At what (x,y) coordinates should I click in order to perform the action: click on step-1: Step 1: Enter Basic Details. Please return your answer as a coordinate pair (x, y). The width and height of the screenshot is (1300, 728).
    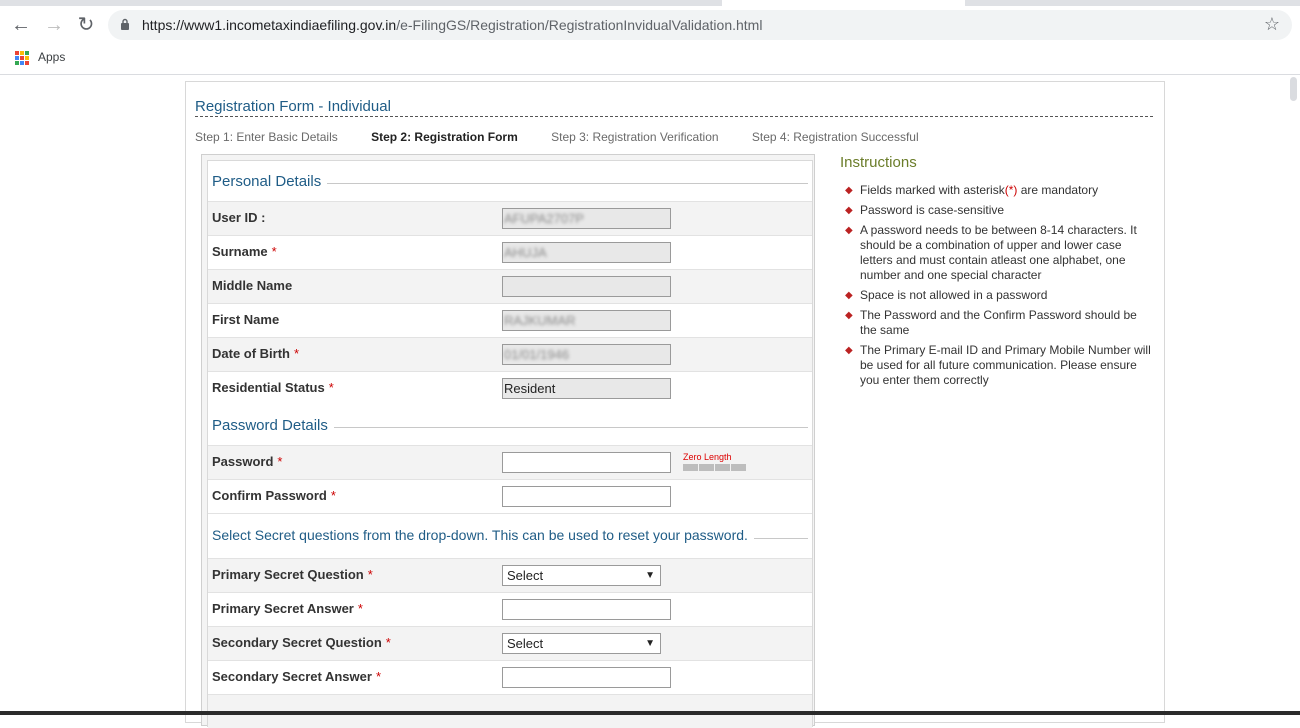
    Looking at the image, I should click on (266, 137).